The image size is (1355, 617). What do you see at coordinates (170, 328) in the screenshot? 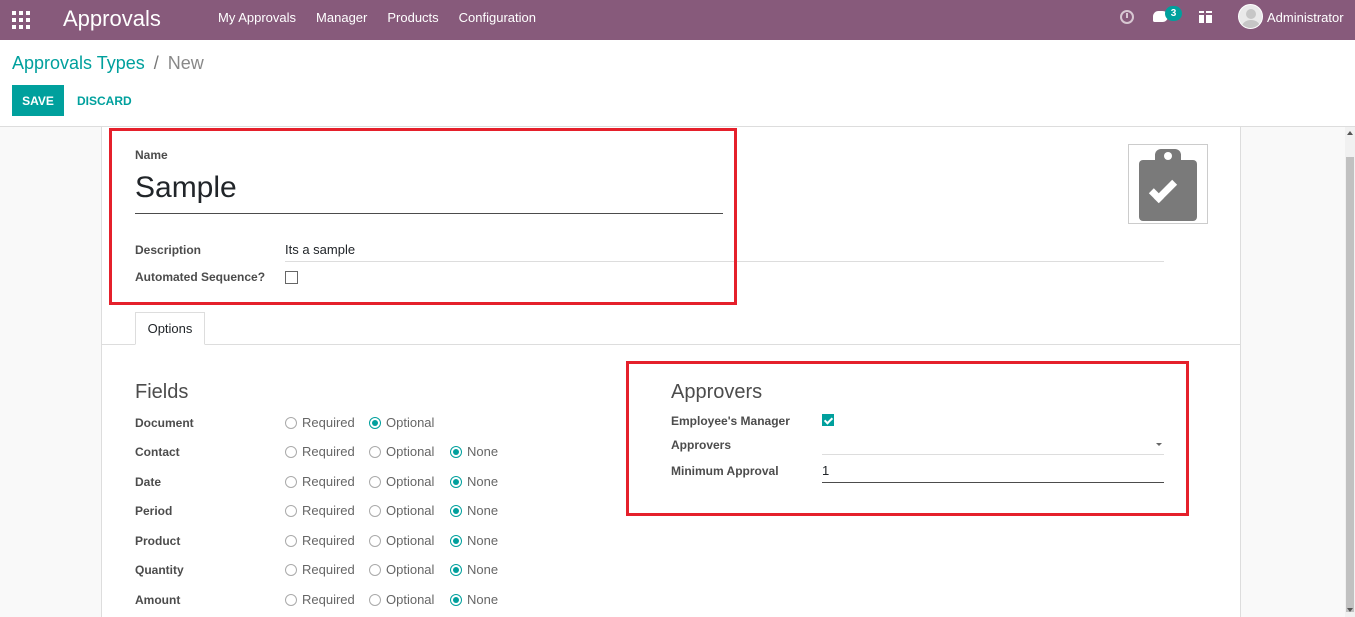
I see `tab-options: Options` at bounding box center [170, 328].